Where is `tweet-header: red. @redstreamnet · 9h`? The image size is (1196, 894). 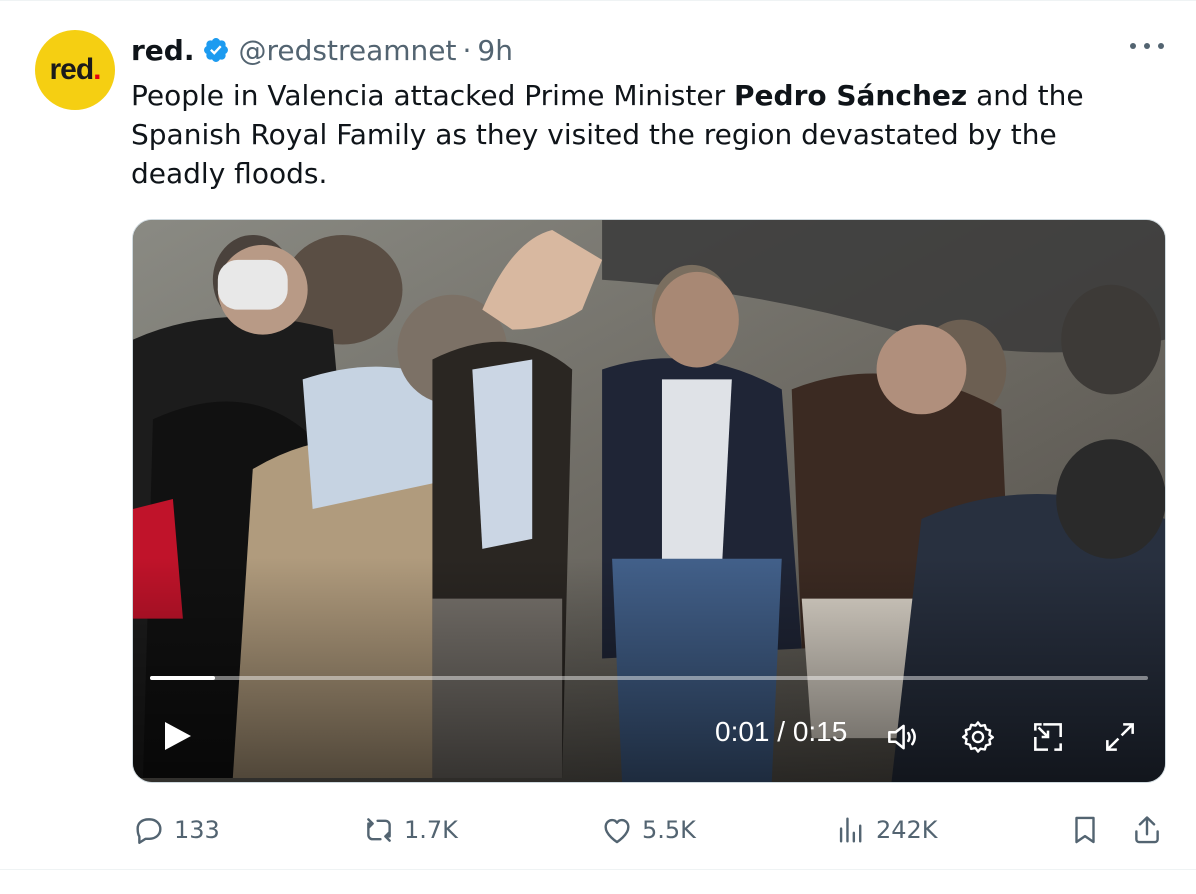
tweet-header: red. @redstreamnet · 9h is located at coordinates (322, 50).